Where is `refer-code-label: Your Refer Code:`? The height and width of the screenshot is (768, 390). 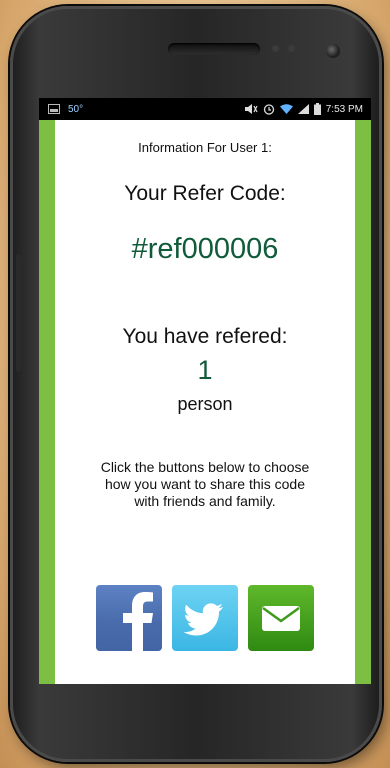
refer-code-label: Your Refer Code: is located at coordinates (205, 193).